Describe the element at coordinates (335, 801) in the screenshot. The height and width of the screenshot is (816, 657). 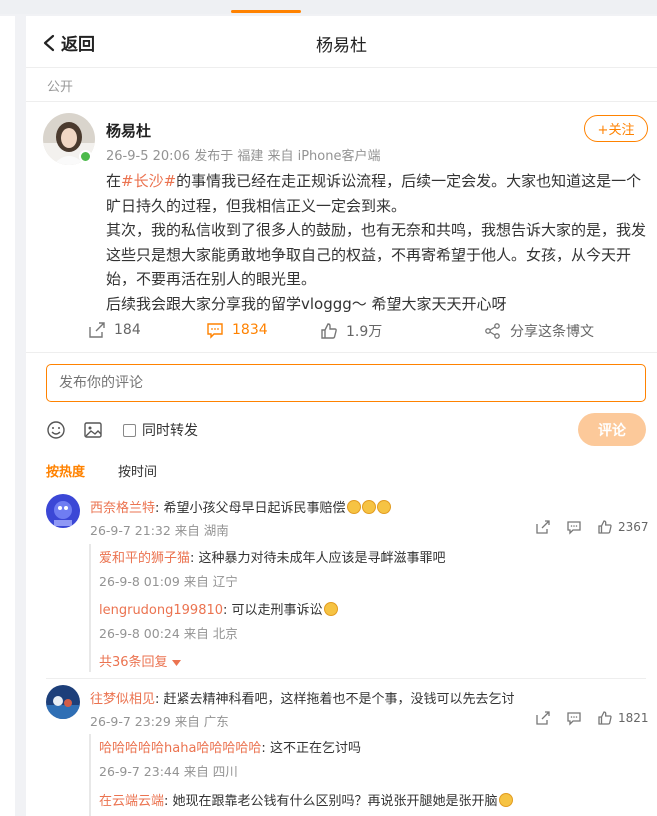
I see `reply-body: 她现在跟靠老公钱有什么区别吗？再说张开腿她是张开脑` at that location.